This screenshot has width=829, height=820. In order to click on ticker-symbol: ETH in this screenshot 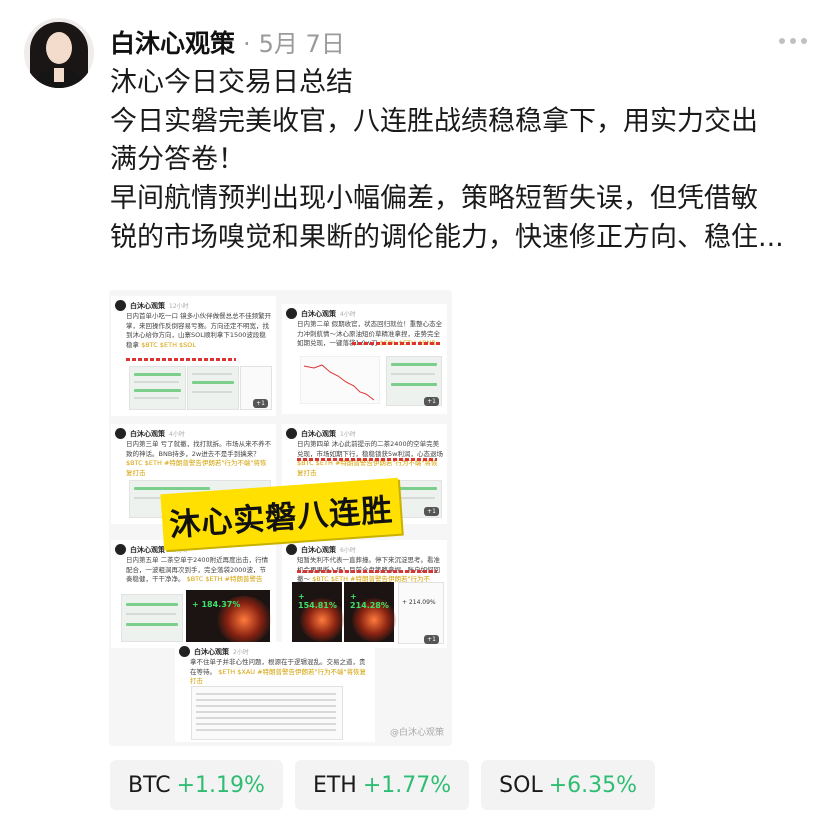, I will do `click(334, 785)`.